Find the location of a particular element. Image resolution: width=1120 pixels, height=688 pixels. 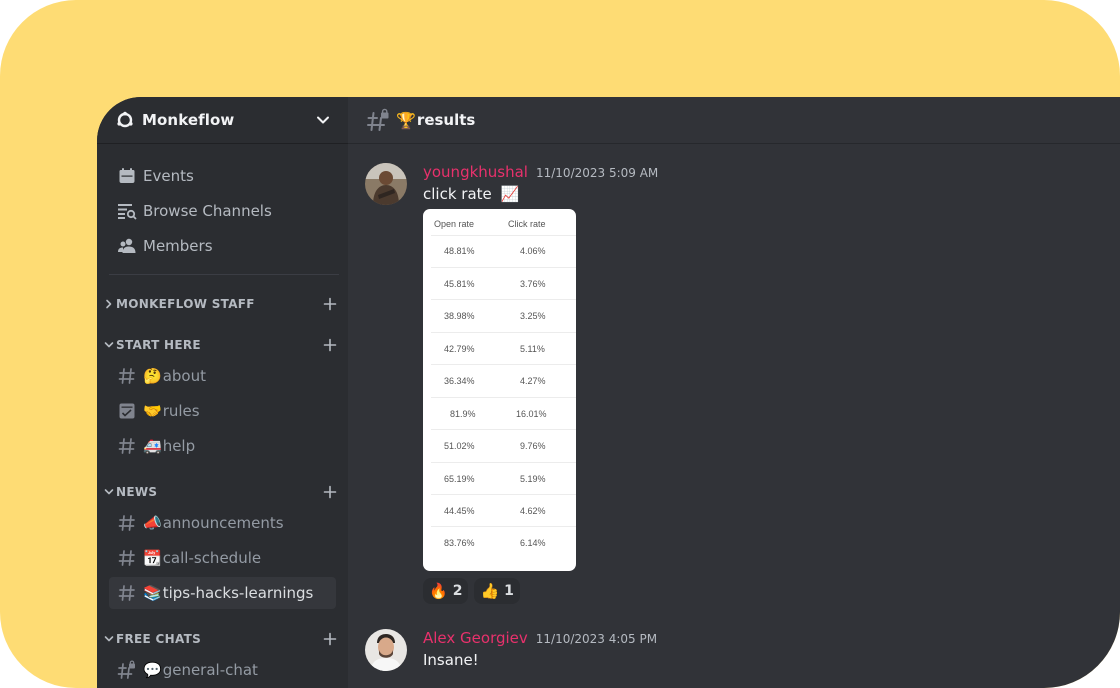

browse-channels-icon is located at coordinates (127, 211).